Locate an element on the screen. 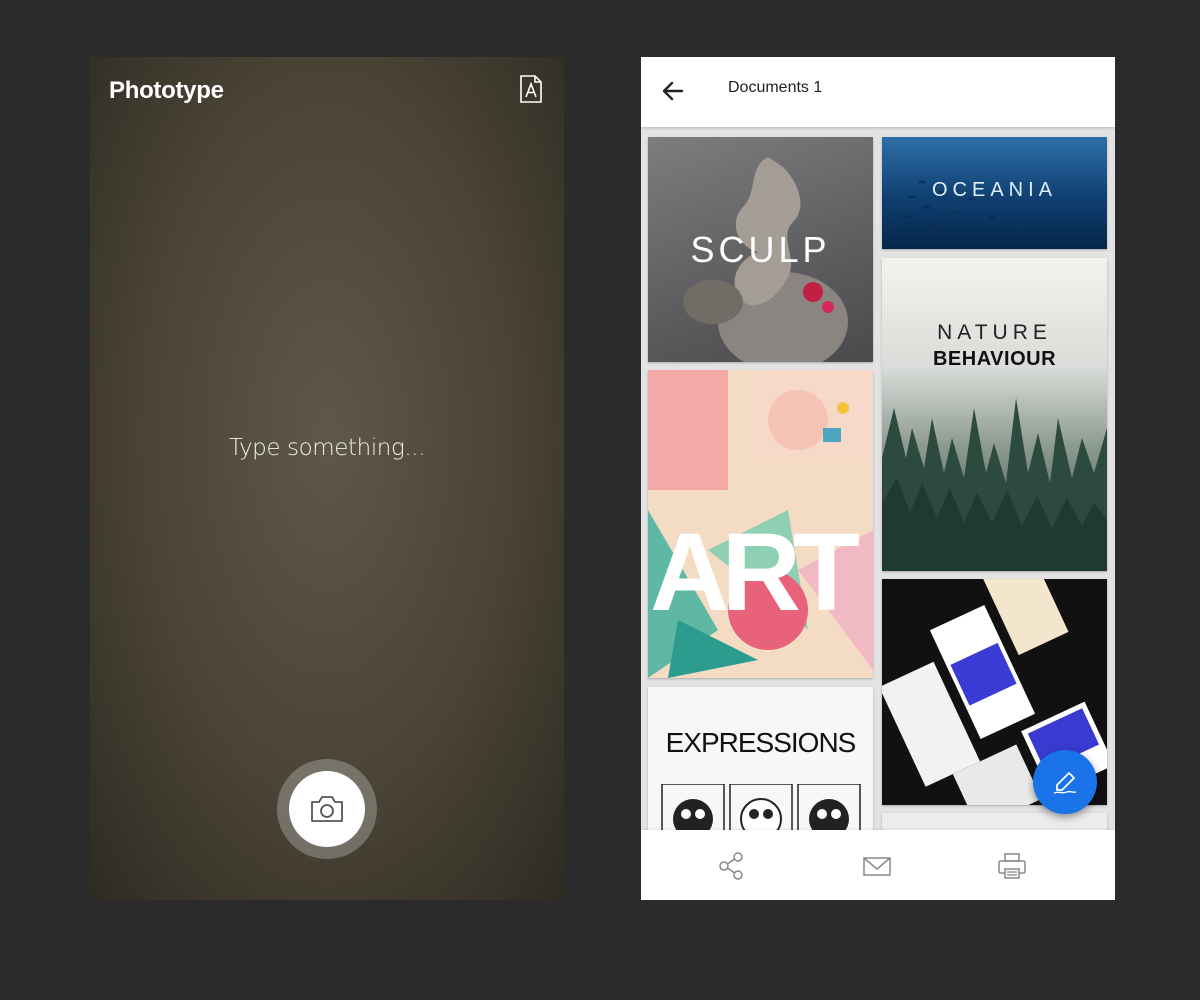  shutter-inner is located at coordinates (327, 809).